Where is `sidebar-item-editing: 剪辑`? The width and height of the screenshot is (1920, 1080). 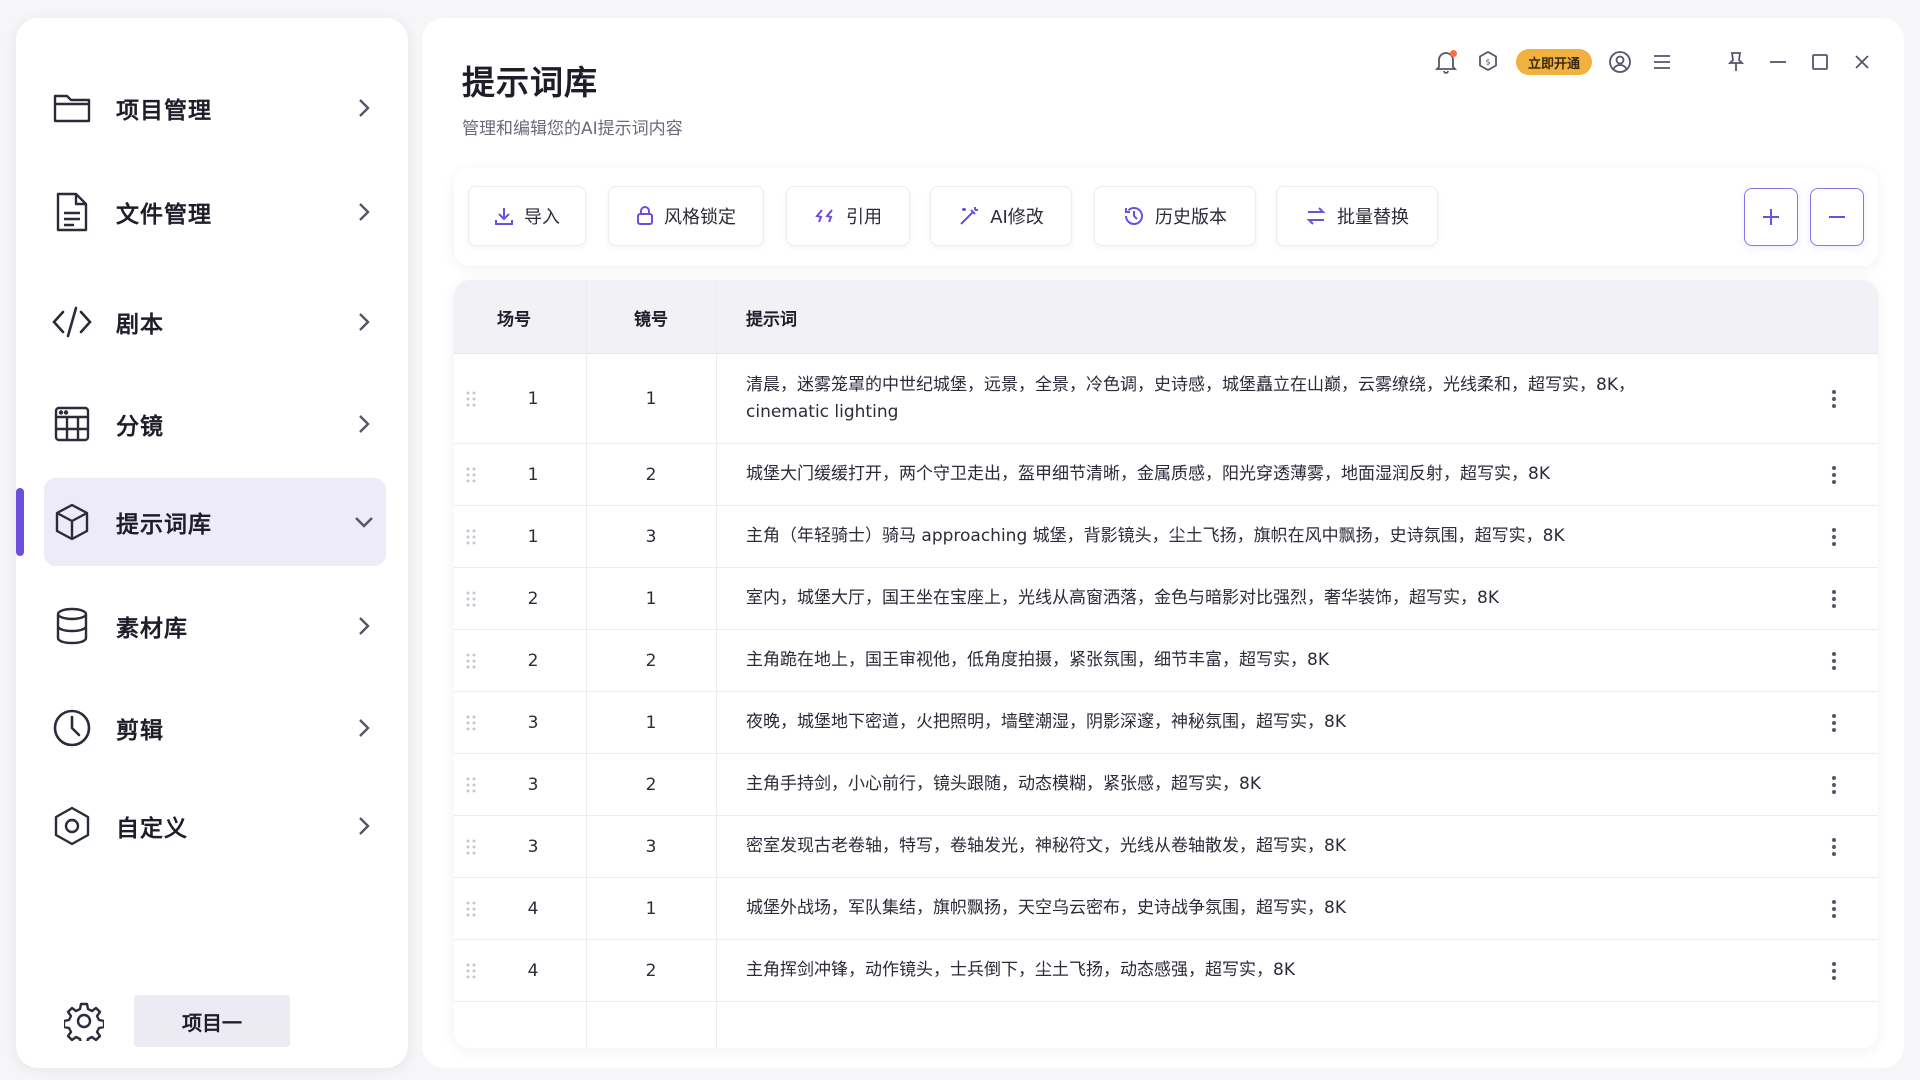
sidebar-item-editing: 剪辑 is located at coordinates (215, 728).